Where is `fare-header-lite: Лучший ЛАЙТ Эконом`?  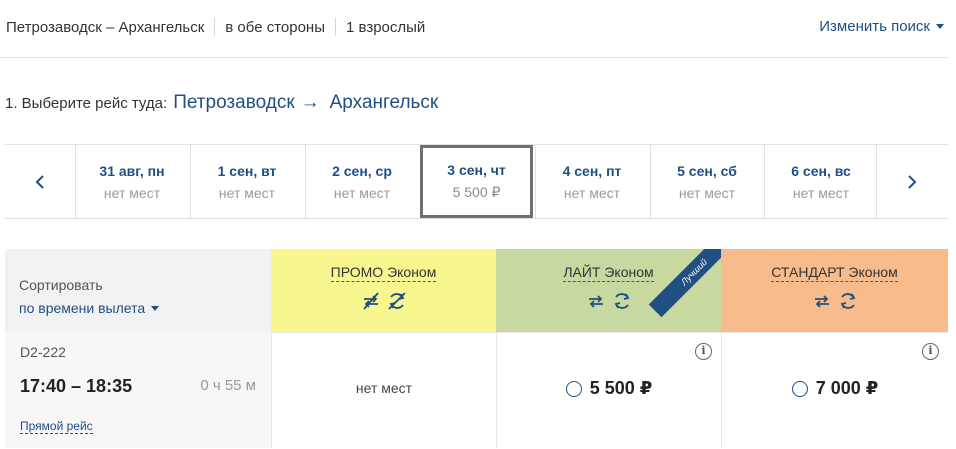 fare-header-lite: Лучший ЛАЙТ Эконом is located at coordinates (608, 290).